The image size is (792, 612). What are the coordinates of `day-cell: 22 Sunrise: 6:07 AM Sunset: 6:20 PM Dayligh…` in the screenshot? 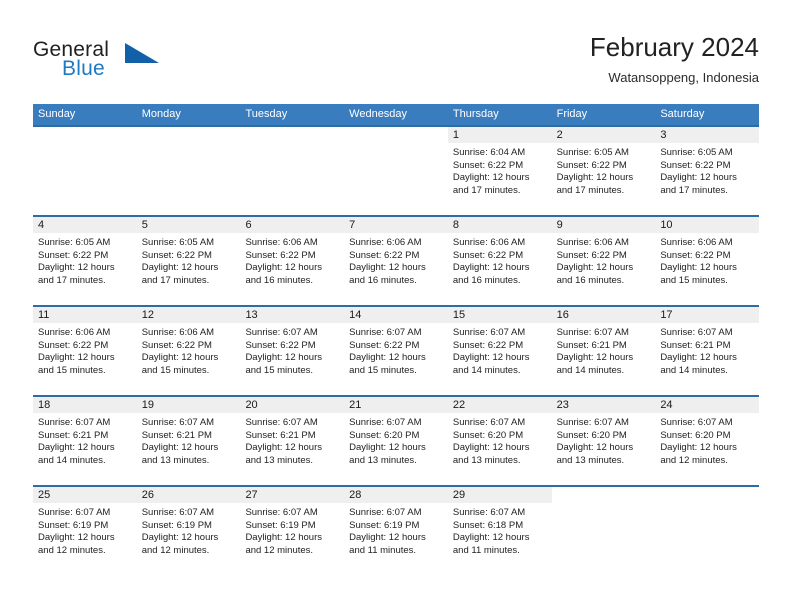 It's located at (499, 441).